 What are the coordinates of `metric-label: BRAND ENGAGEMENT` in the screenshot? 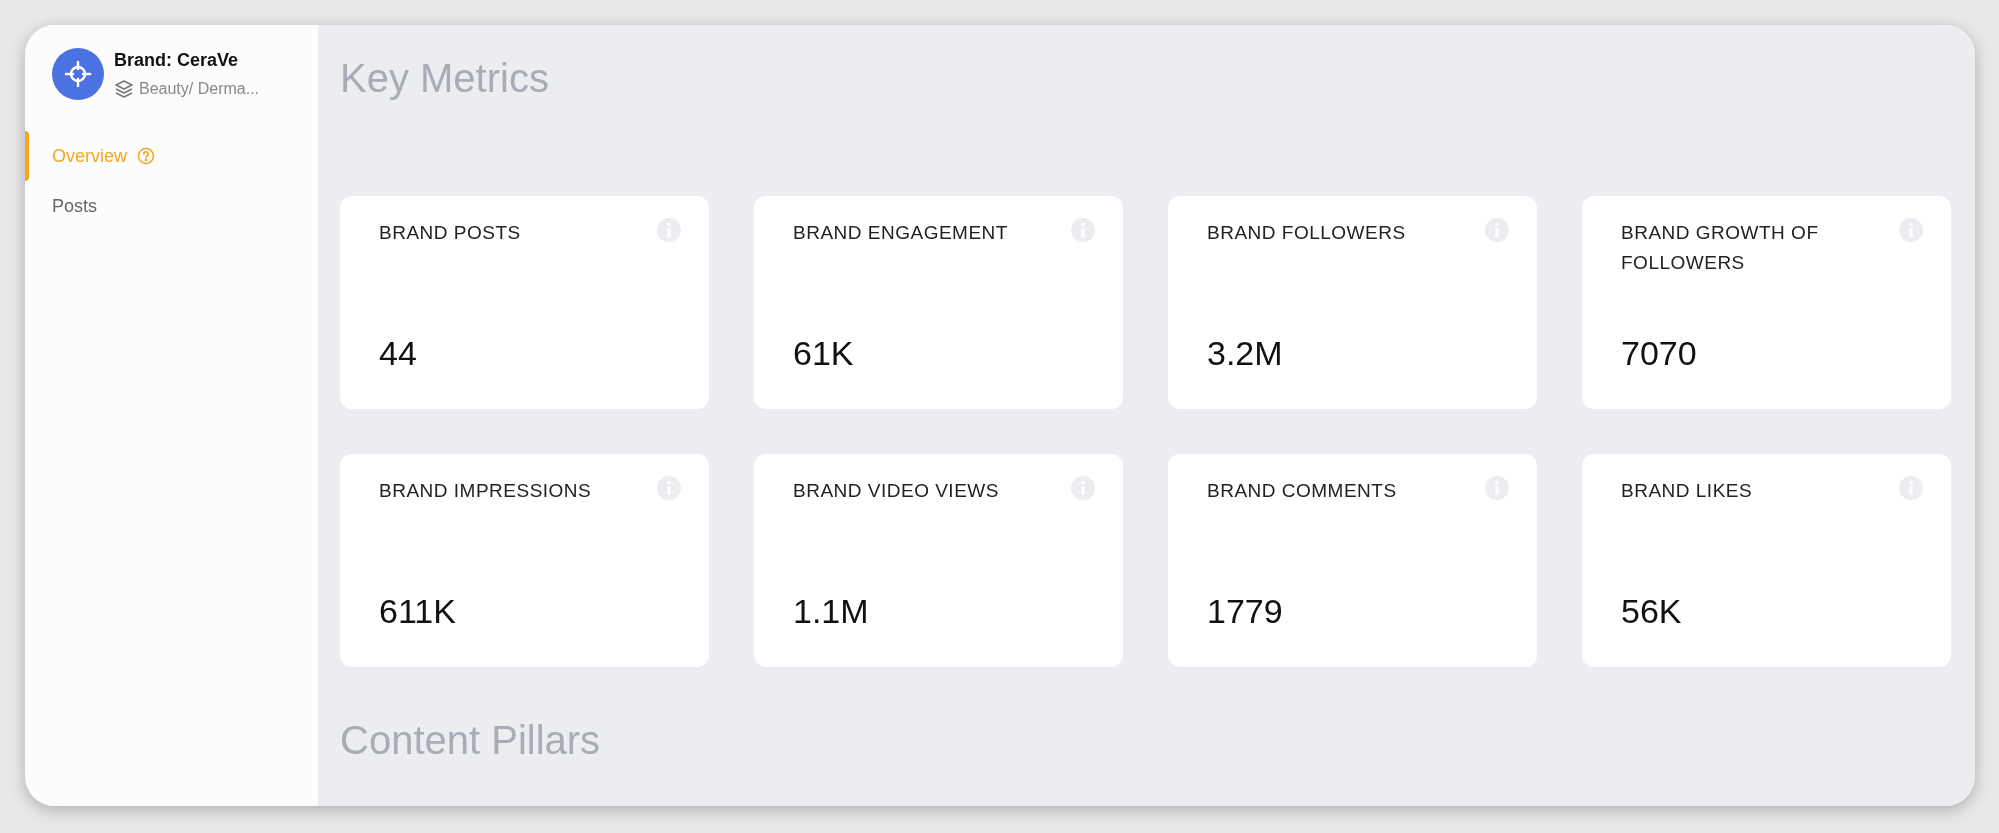 It's located at (900, 233).